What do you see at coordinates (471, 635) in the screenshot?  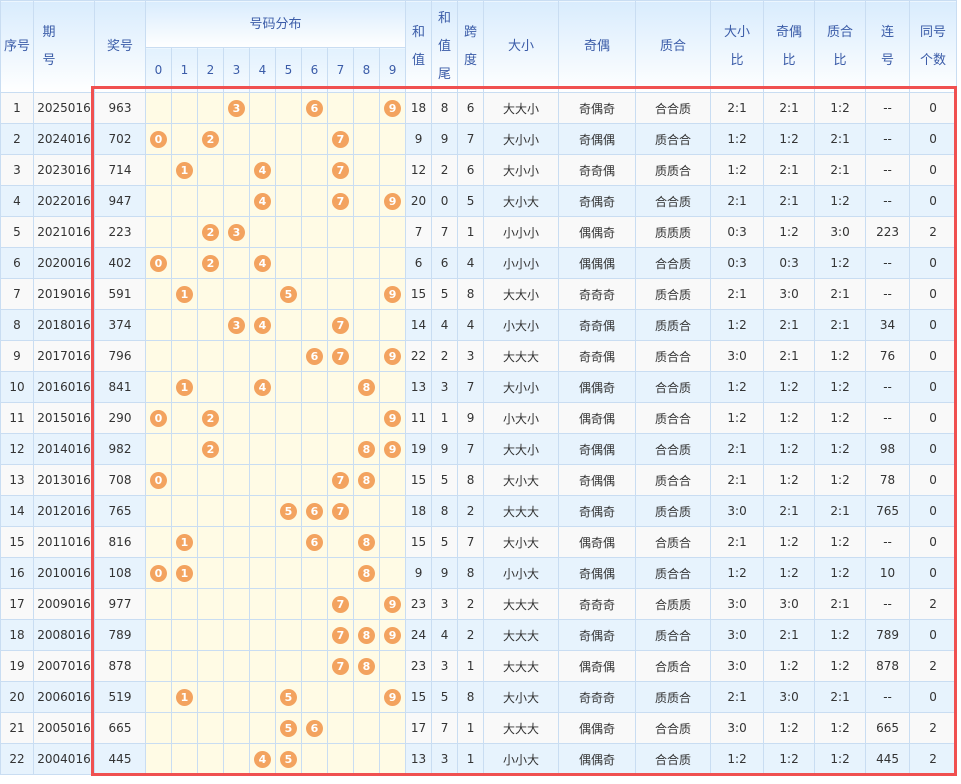 I see `cell-span: 2` at bounding box center [471, 635].